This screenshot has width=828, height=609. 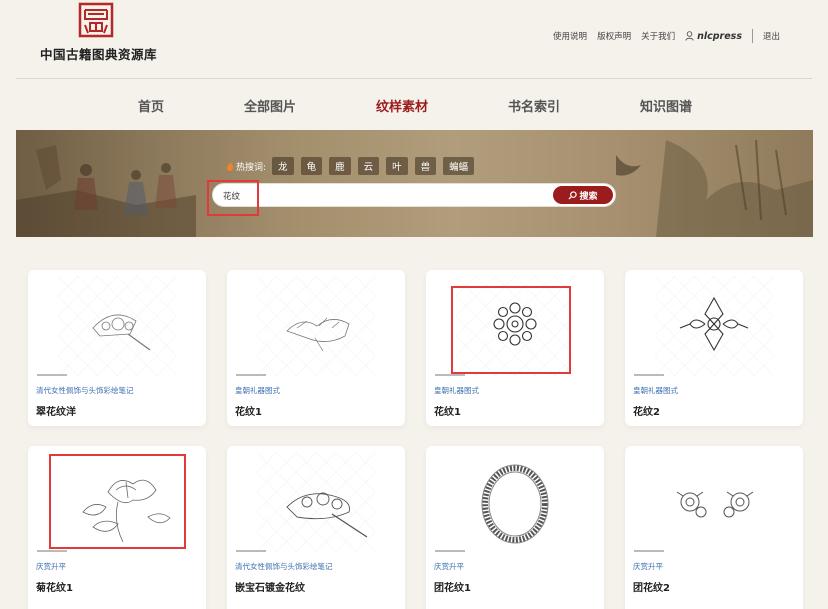 I want to click on header: 中国古籍图典资源库 使用说明 版权声明 关于我们 nlcpress 退出, so click(x=414, y=39).